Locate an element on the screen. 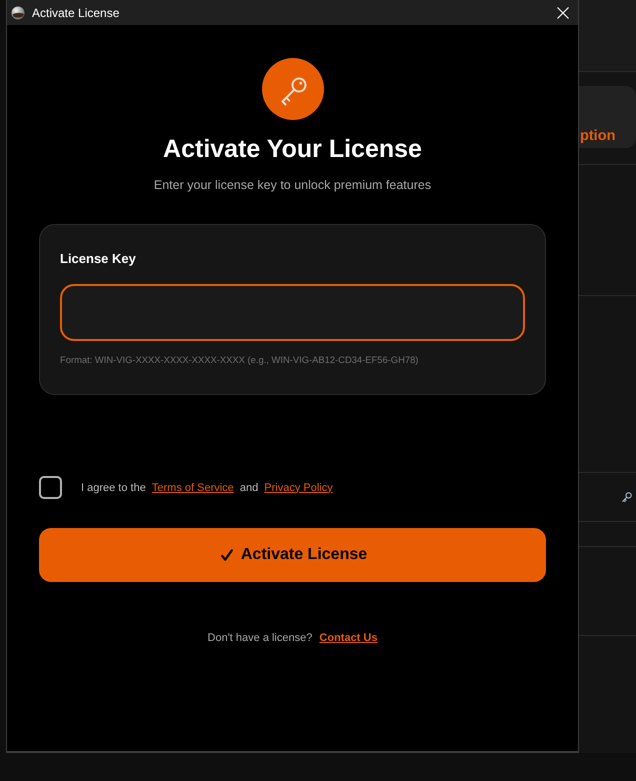  check-icon is located at coordinates (226, 555).